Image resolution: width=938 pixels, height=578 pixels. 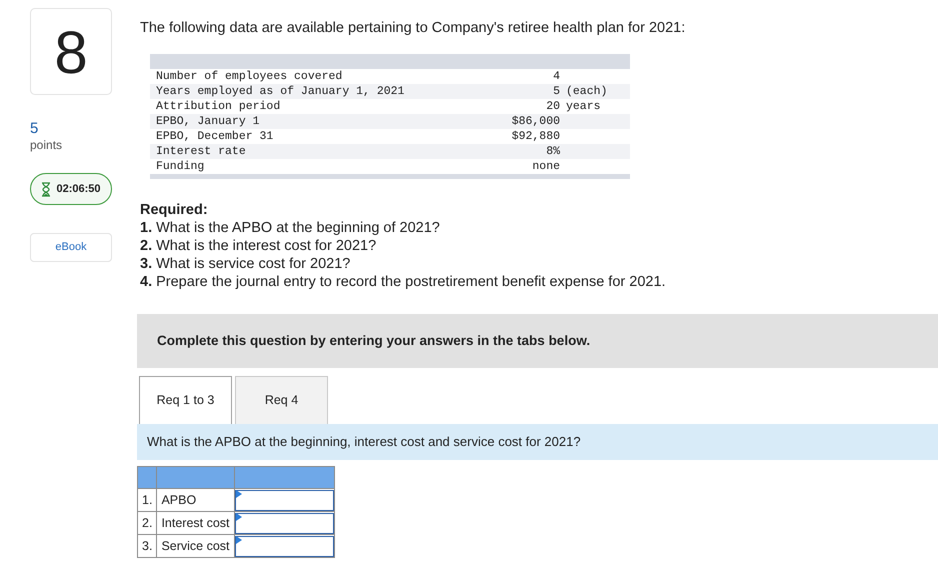 What do you see at coordinates (315, 151) in the screenshot?
I see `table-cell: Interest rate` at bounding box center [315, 151].